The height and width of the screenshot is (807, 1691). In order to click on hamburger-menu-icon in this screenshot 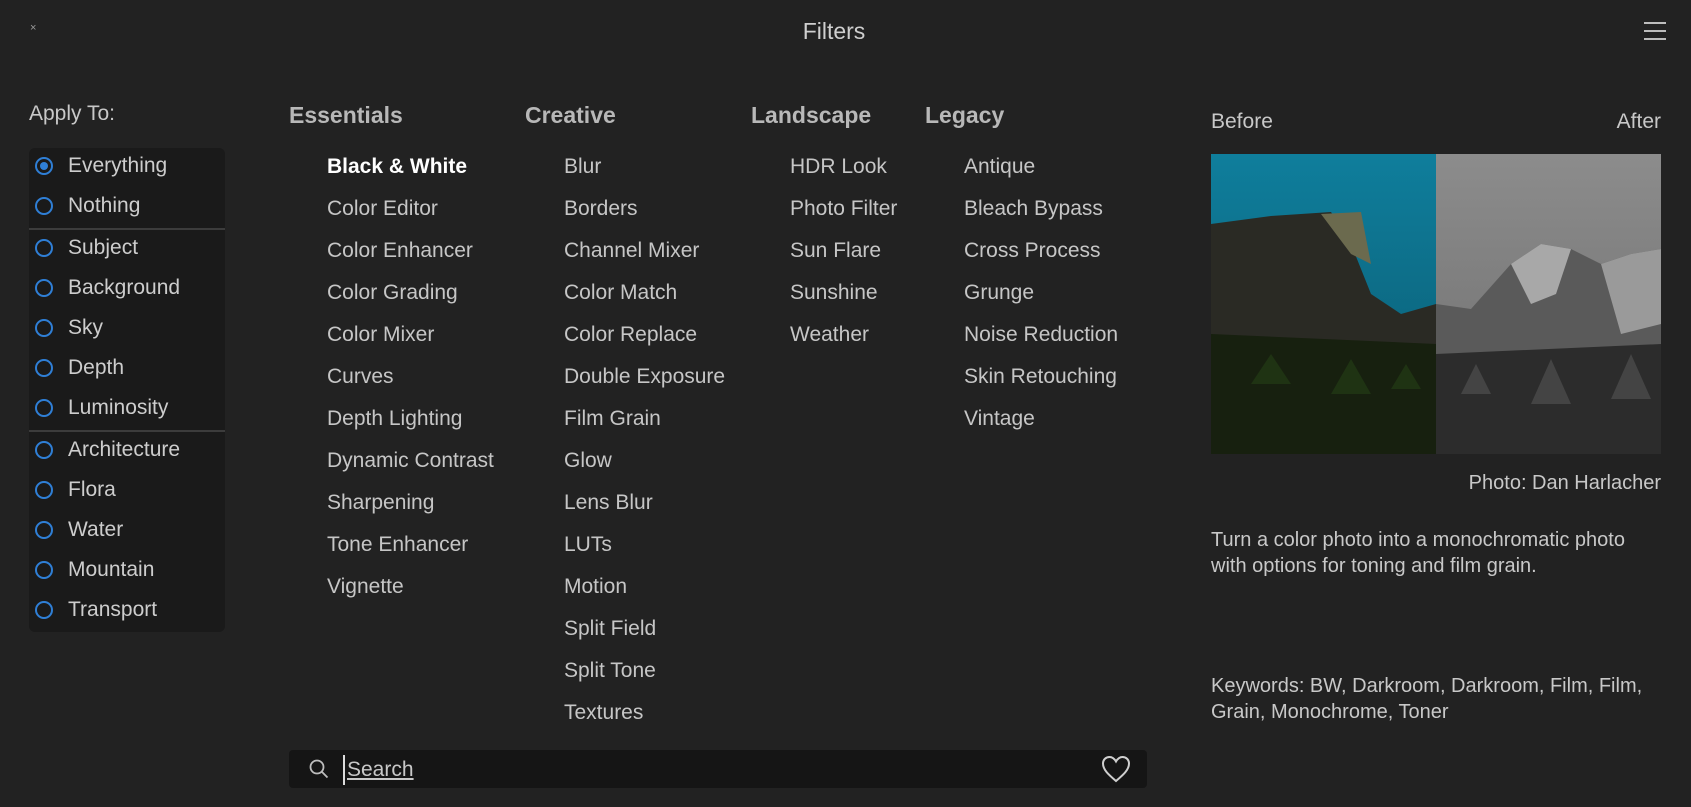, I will do `click(1655, 31)`.